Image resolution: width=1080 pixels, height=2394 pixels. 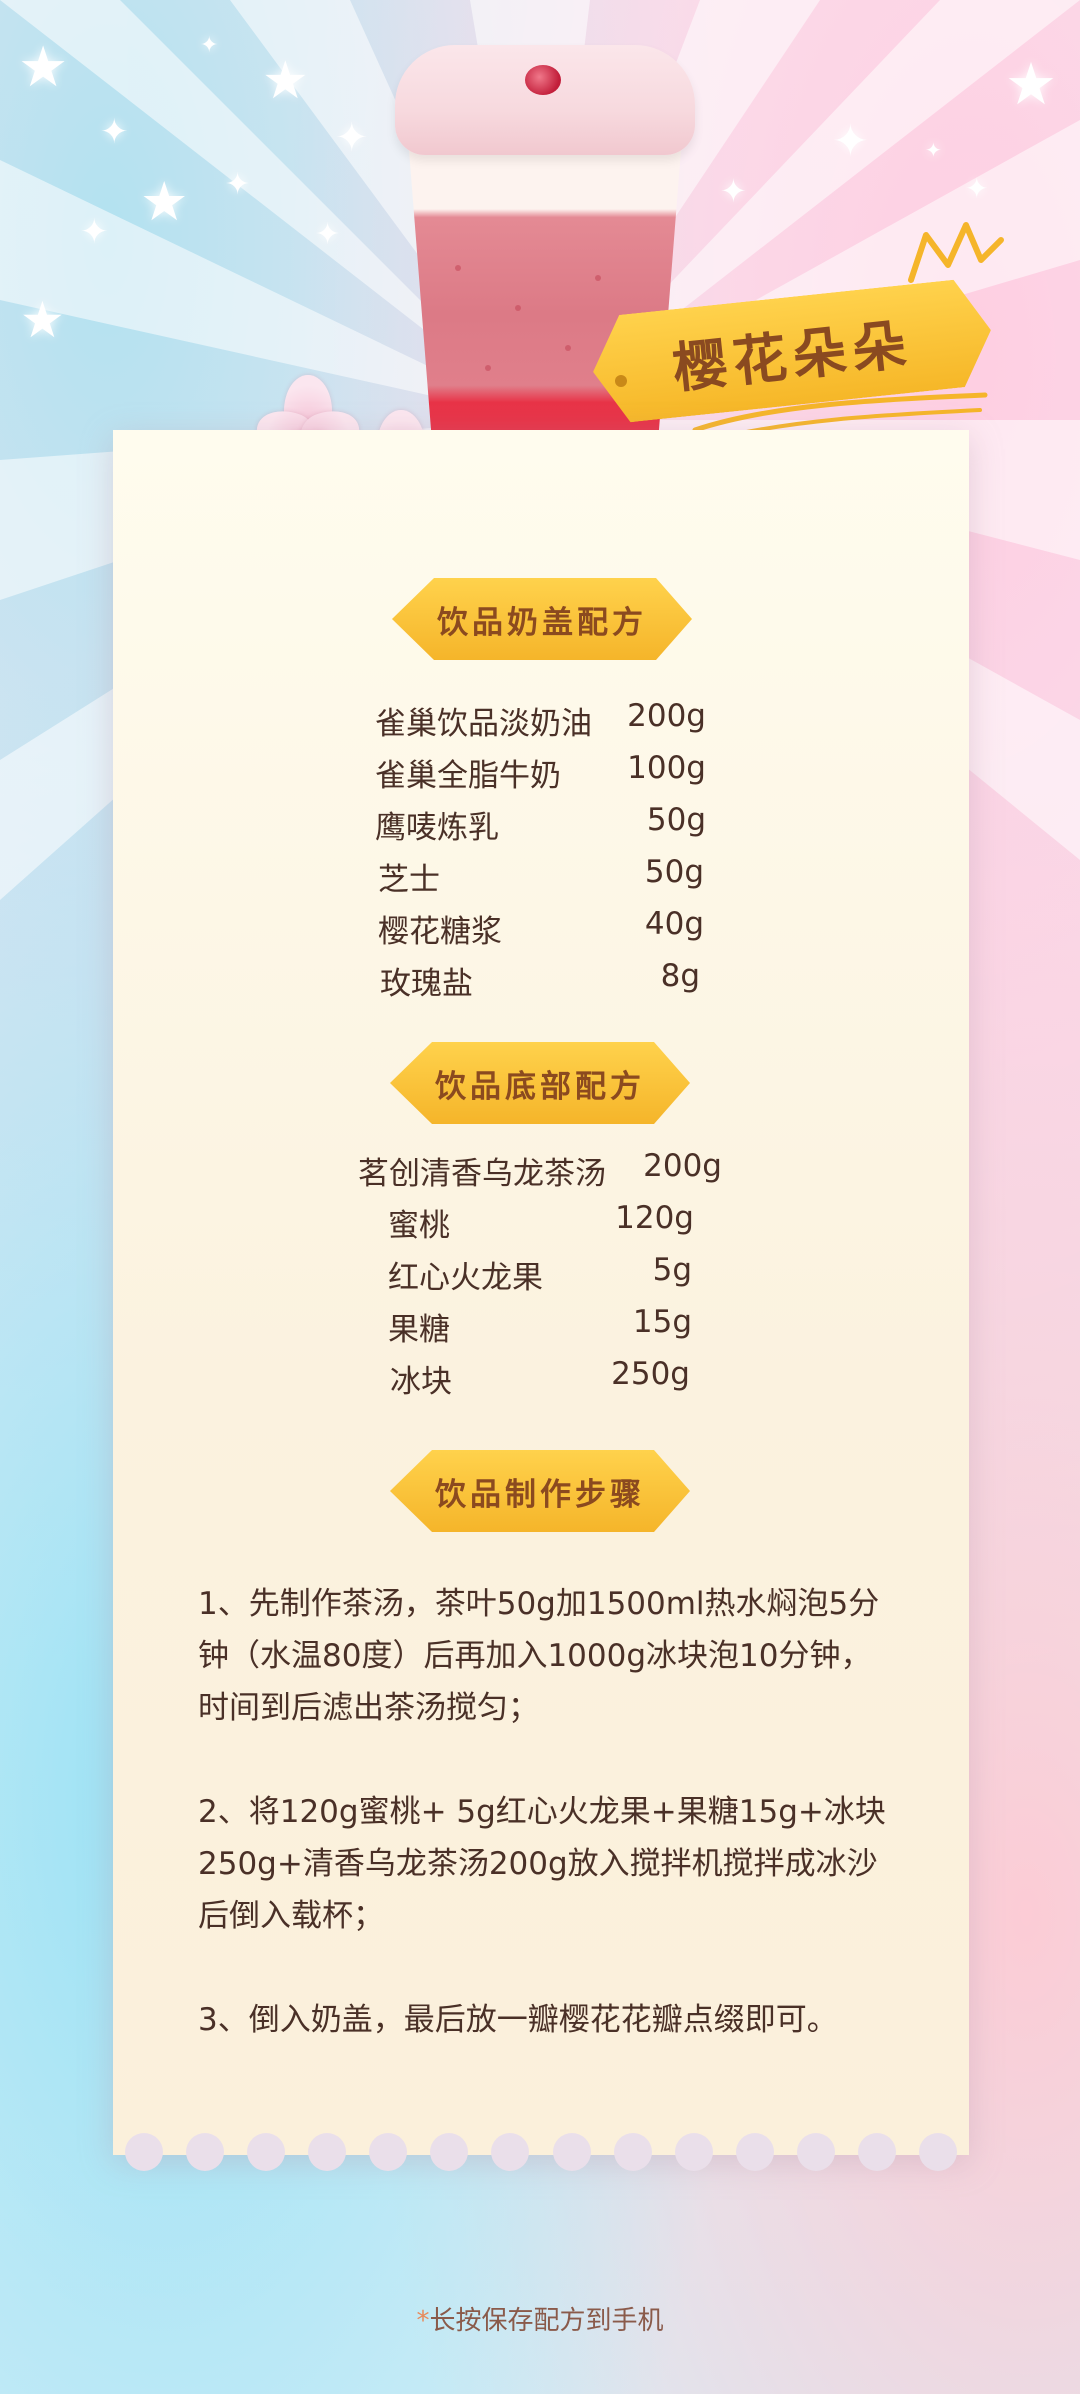 I want to click on list-item: 樱花糖浆, so click(x=440, y=932).